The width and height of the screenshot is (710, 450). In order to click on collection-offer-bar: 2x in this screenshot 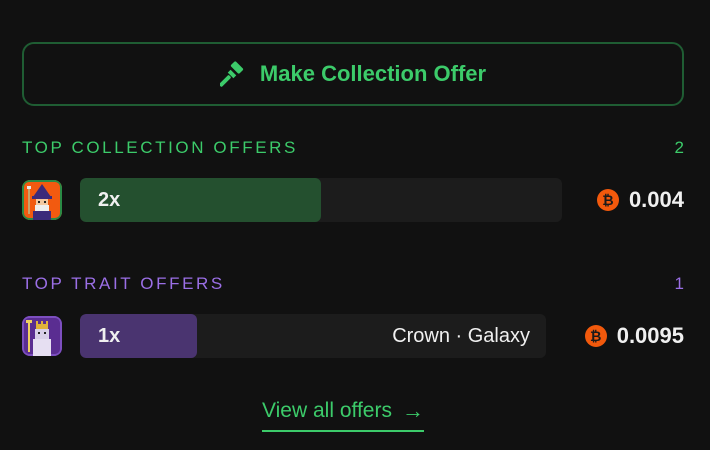, I will do `click(321, 200)`.